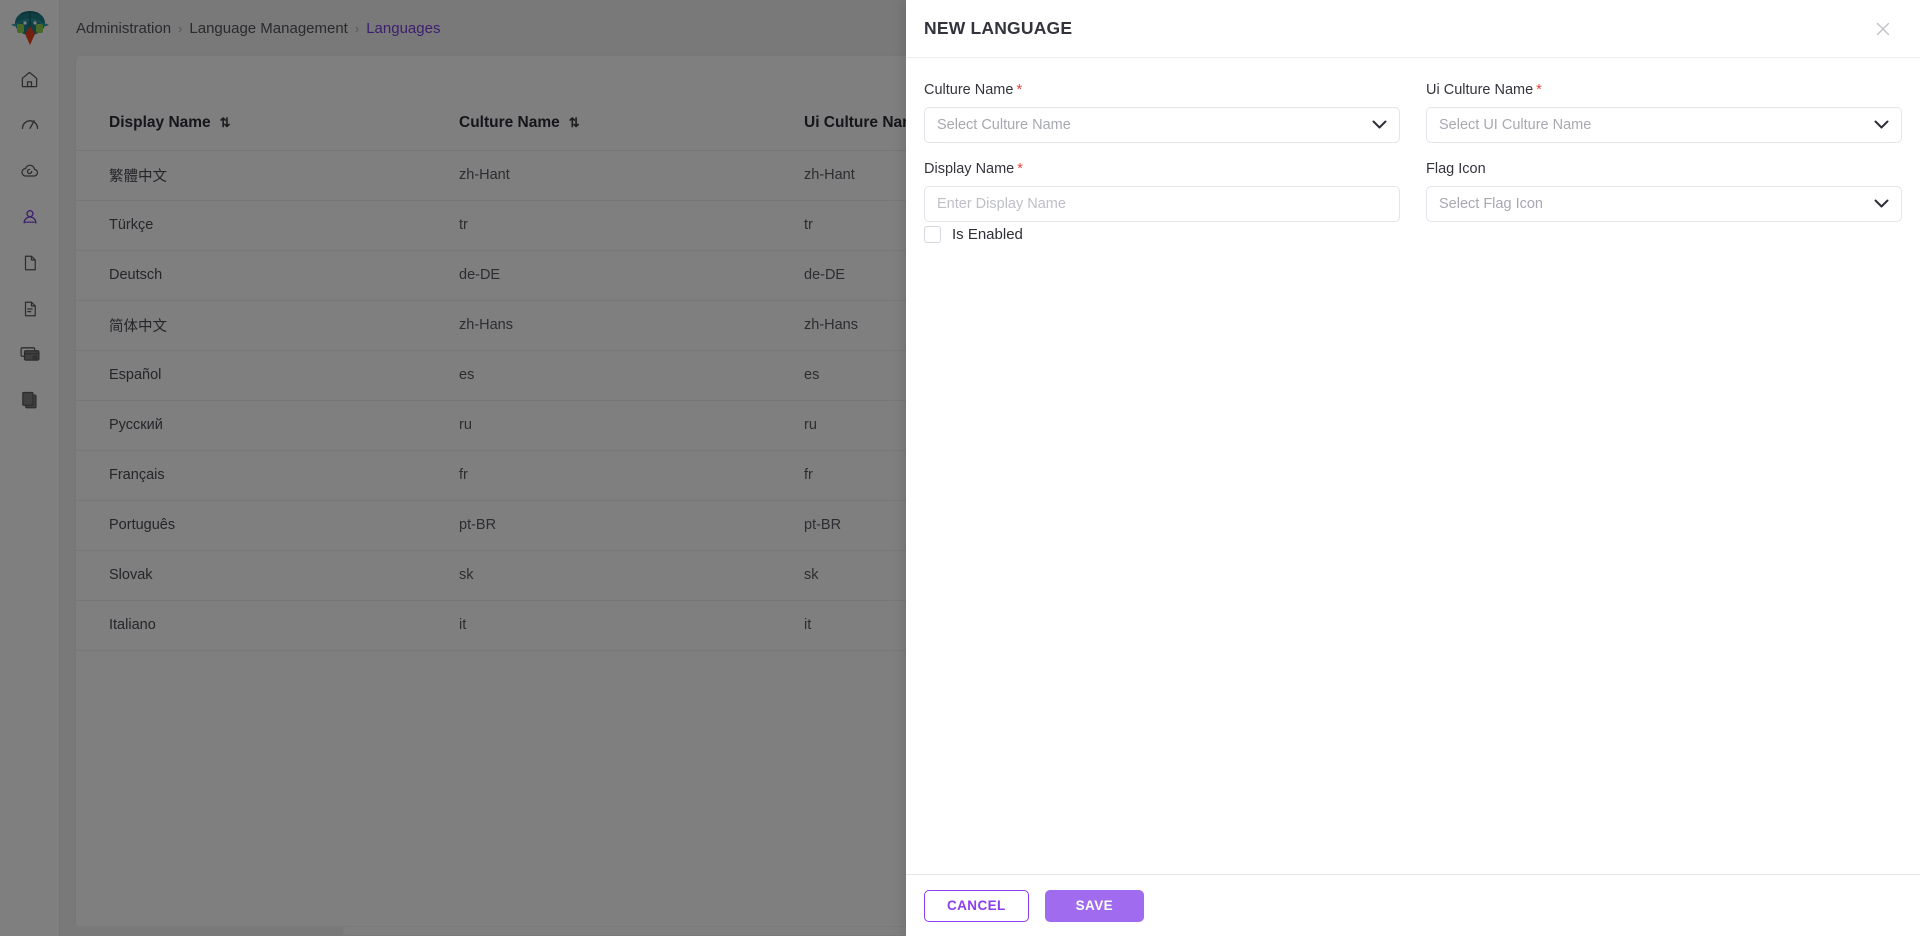 The height and width of the screenshot is (936, 1920). Describe the element at coordinates (1480, 90) in the screenshot. I see `label-text: Ui Culture Name` at that location.